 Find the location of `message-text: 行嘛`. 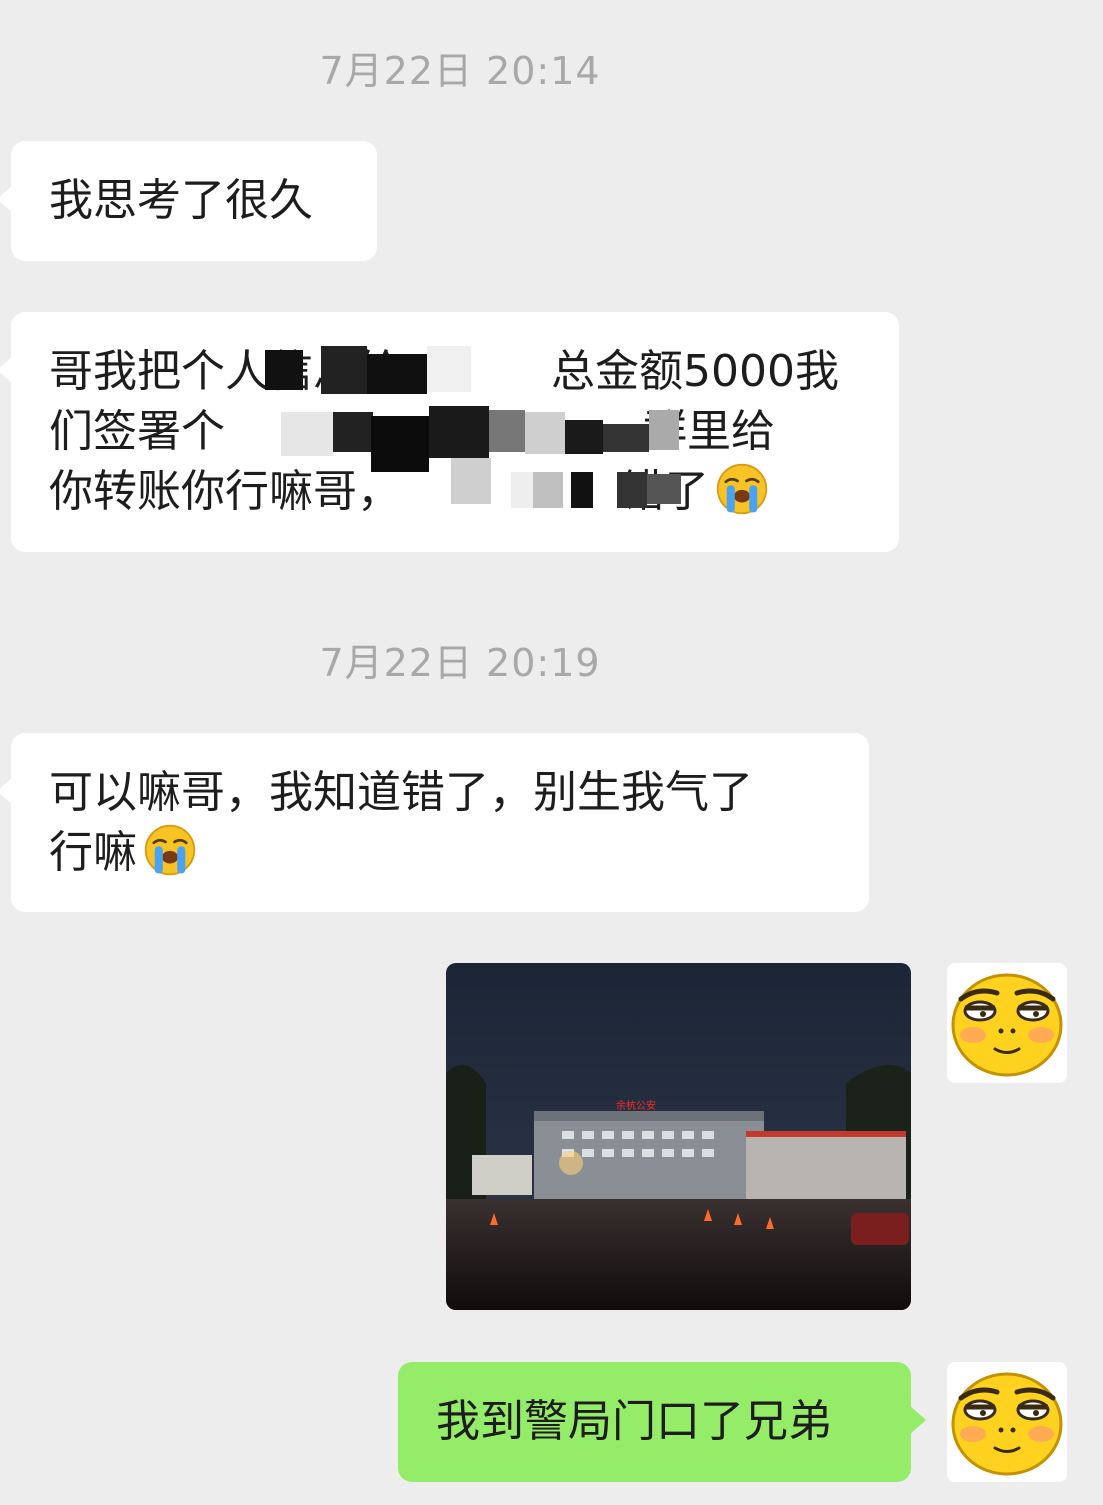

message-text: 行嘛 is located at coordinates (93, 852).